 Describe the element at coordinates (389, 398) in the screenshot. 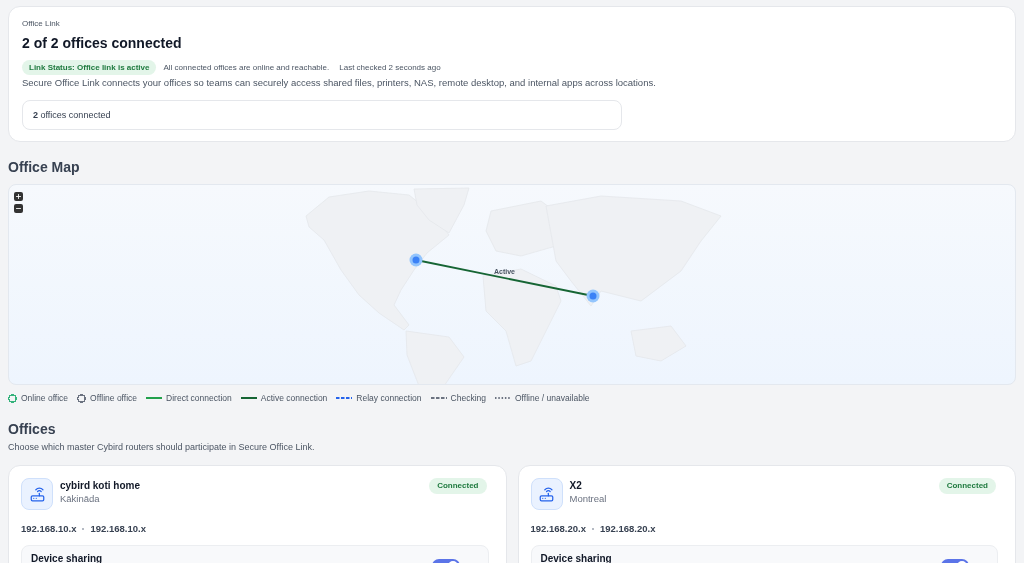

I see `legend-label: Relay connection` at that location.